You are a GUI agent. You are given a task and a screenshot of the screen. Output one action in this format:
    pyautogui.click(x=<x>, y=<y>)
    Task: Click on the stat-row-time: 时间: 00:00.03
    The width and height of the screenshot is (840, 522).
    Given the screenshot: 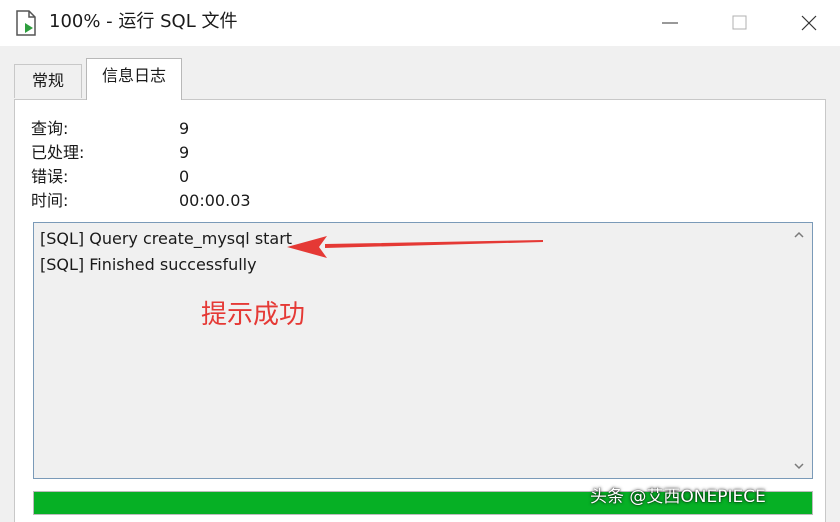 What is the action you would take?
    pyautogui.click(x=241, y=201)
    